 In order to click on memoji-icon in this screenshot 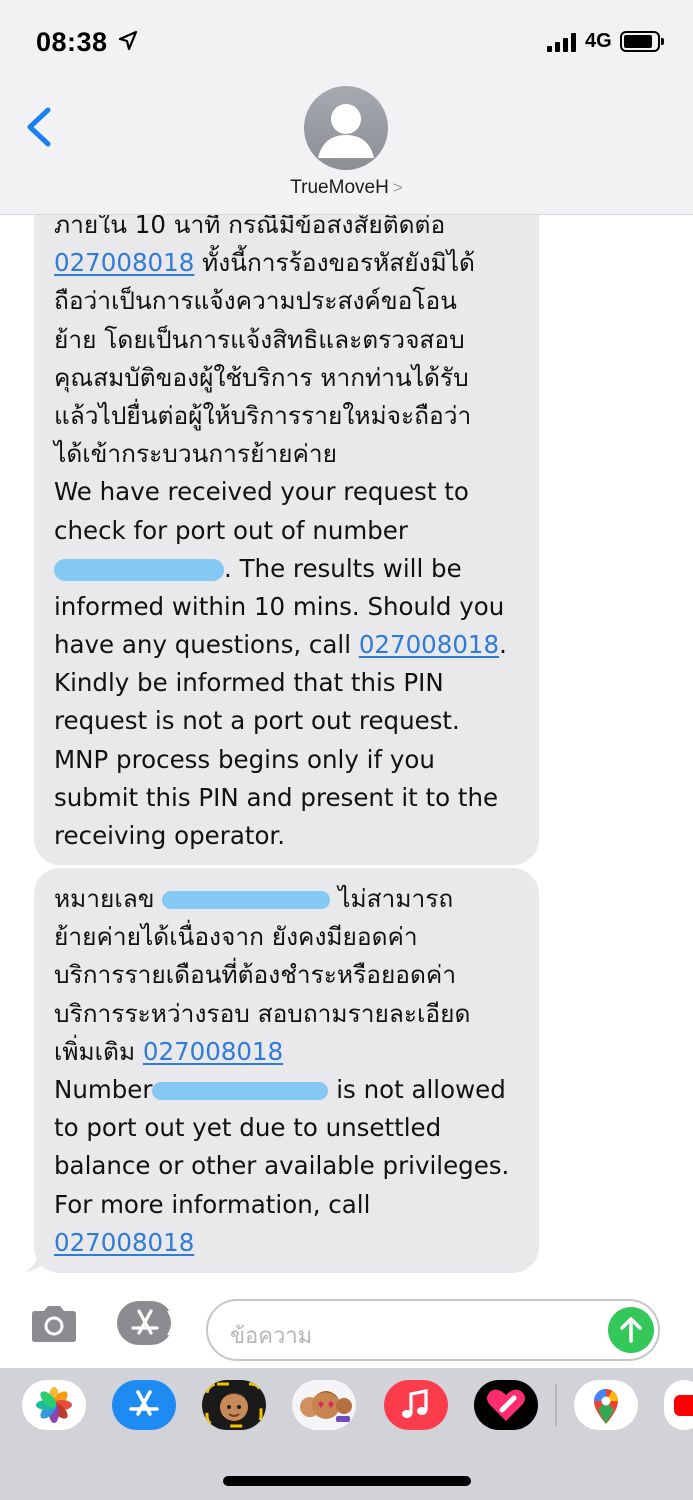, I will do `click(234, 1405)`.